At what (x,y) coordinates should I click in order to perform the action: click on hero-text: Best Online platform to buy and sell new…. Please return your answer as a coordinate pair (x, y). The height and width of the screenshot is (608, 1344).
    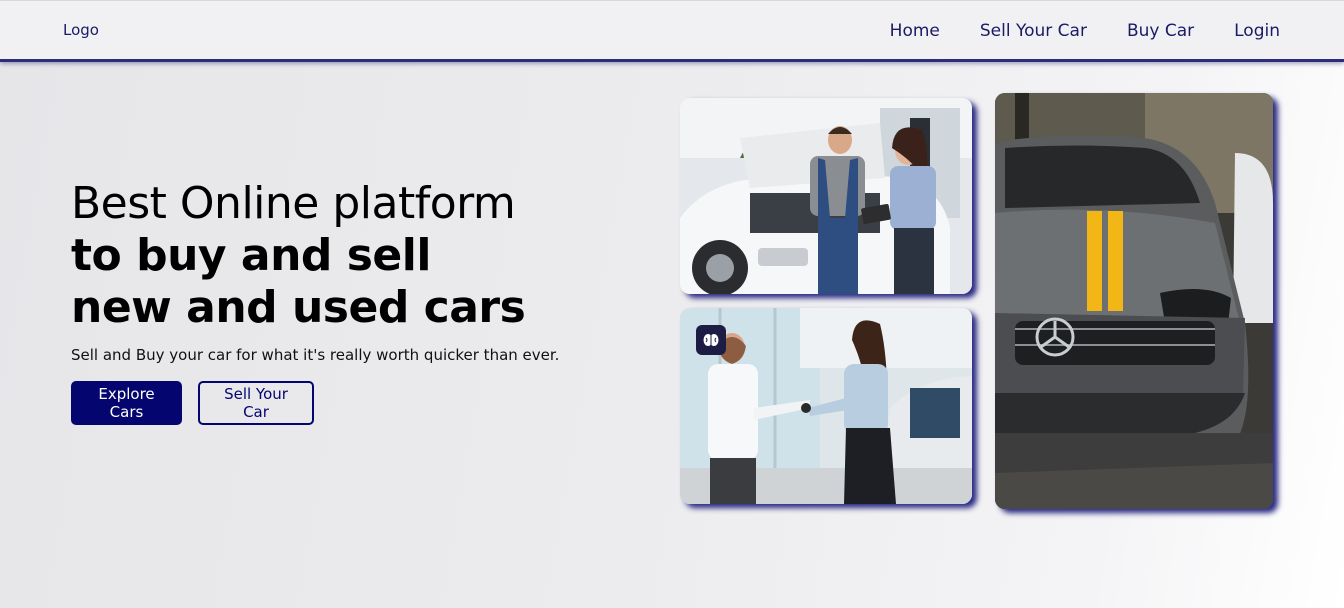
    Looking at the image, I should click on (351, 271).